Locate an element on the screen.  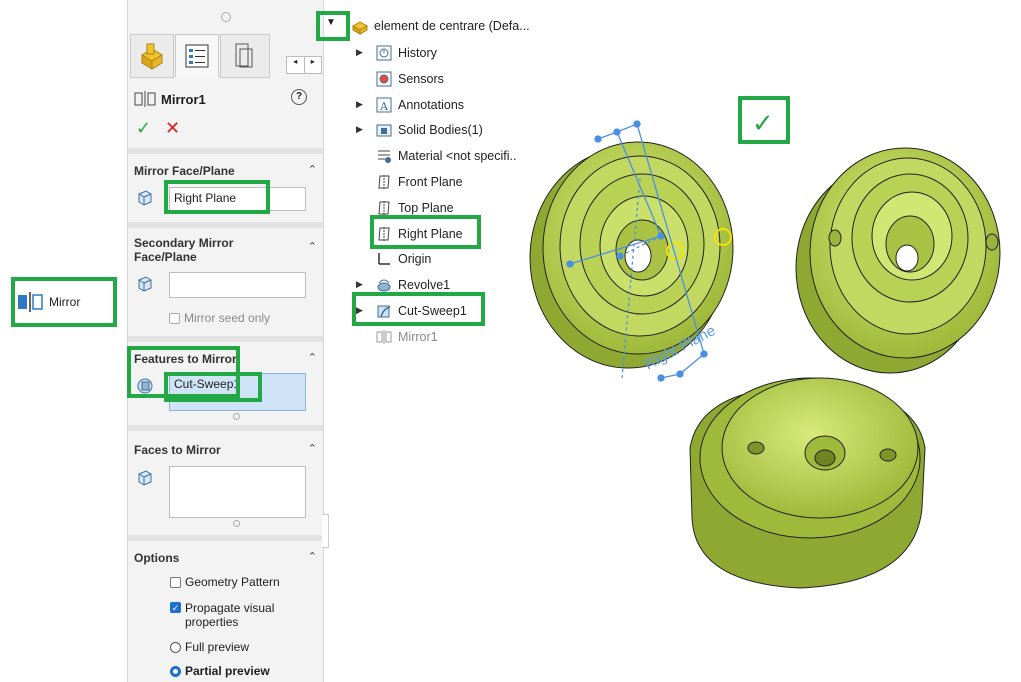
tree-item-label: Revolve1 is located at coordinates (424, 285).